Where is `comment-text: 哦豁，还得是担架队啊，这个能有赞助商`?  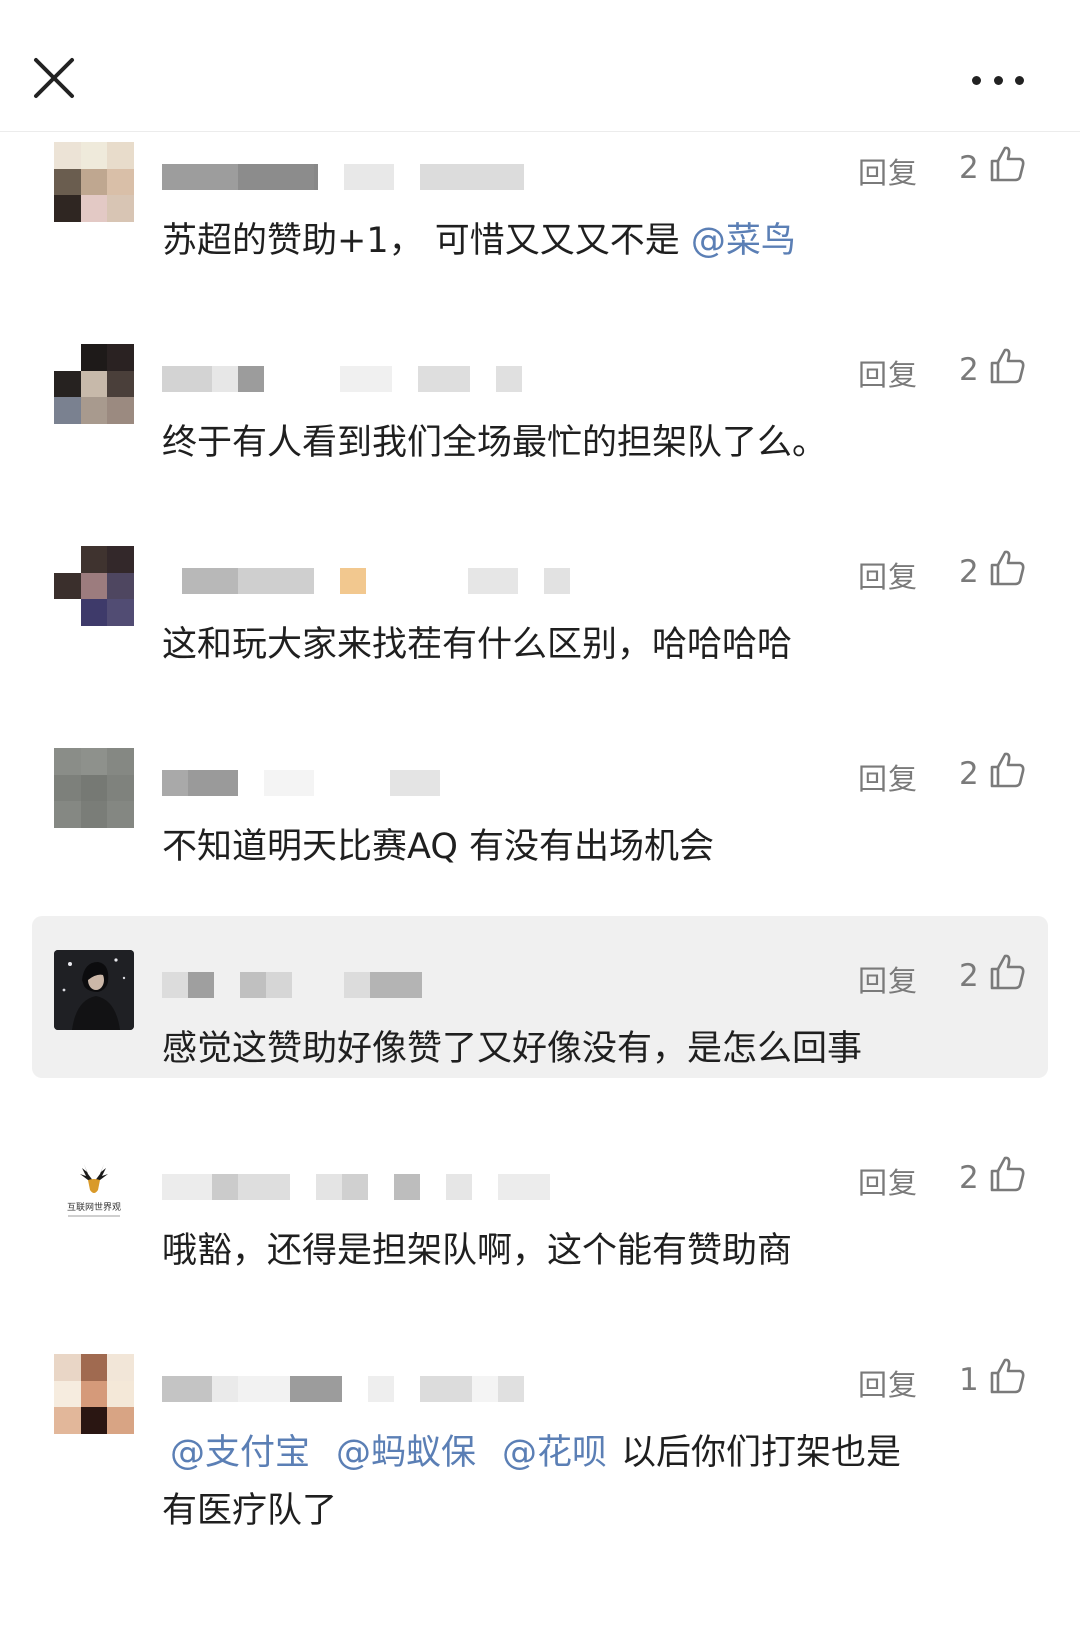
comment-text: 哦豁，还得是担架队啊，这个能有赞助商 is located at coordinates (477, 1251).